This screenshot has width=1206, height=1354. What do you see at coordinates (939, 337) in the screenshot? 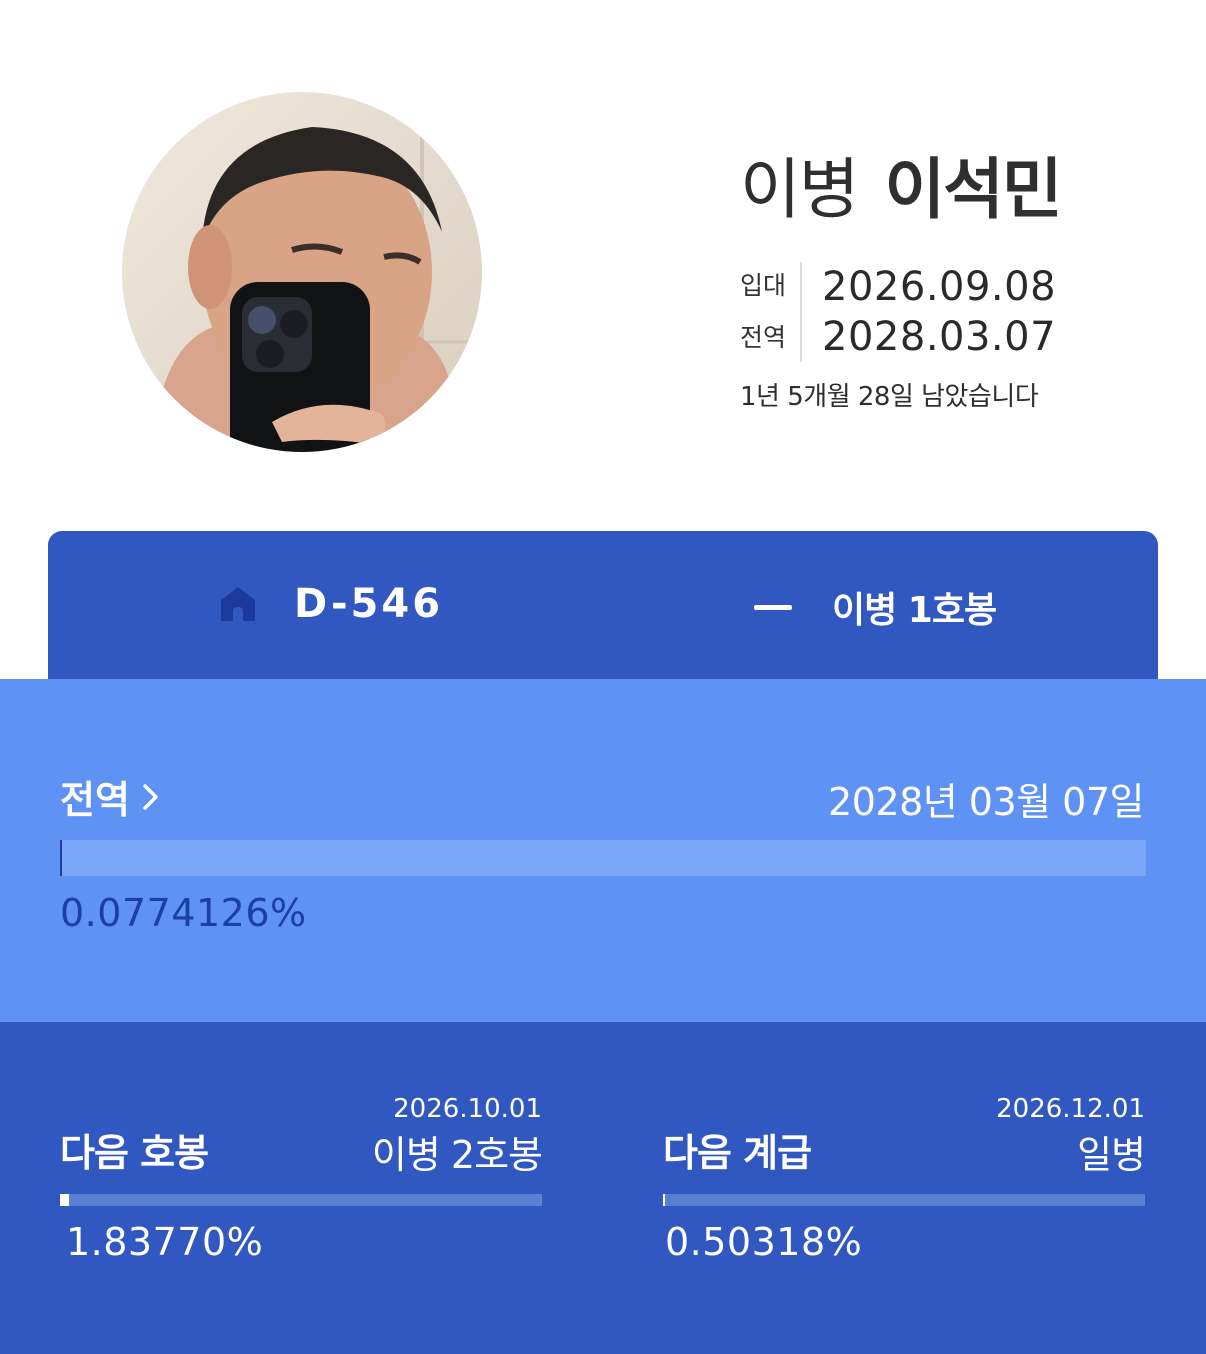
I see `discharge-date: 2028.03.07` at bounding box center [939, 337].